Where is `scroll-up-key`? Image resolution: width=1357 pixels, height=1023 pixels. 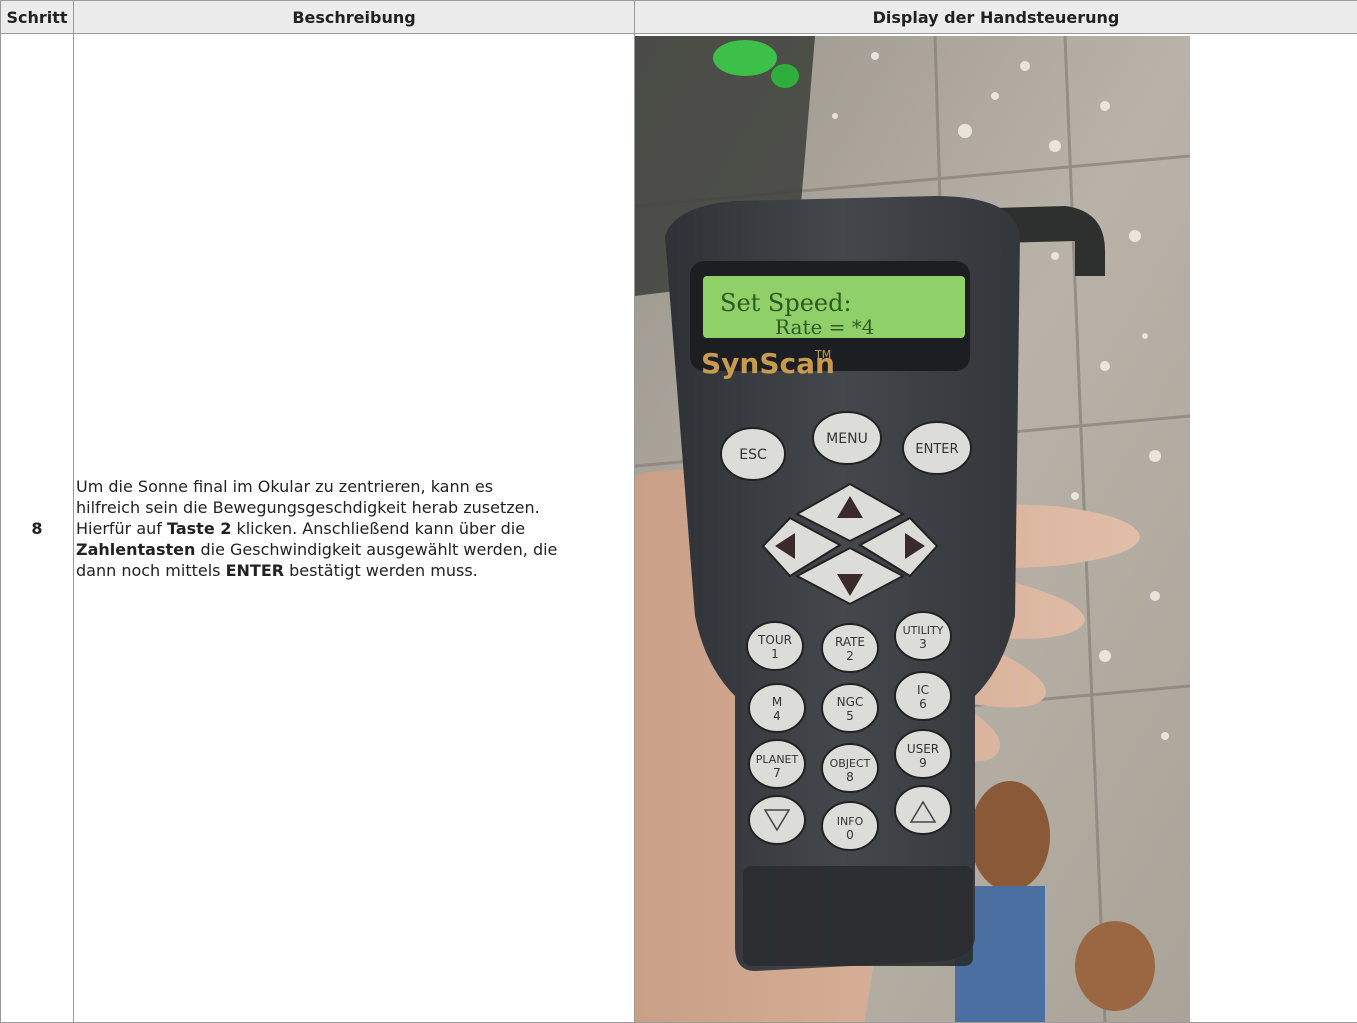 scroll-up-key is located at coordinates (923, 810).